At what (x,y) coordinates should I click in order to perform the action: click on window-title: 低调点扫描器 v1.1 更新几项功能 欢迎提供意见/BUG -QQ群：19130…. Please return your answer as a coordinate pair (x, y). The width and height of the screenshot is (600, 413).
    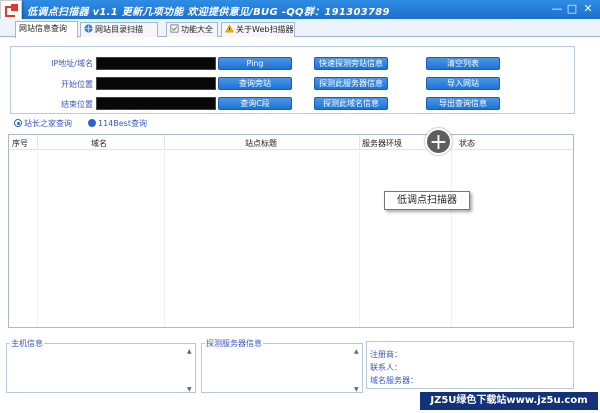
    Looking at the image, I should click on (208, 12).